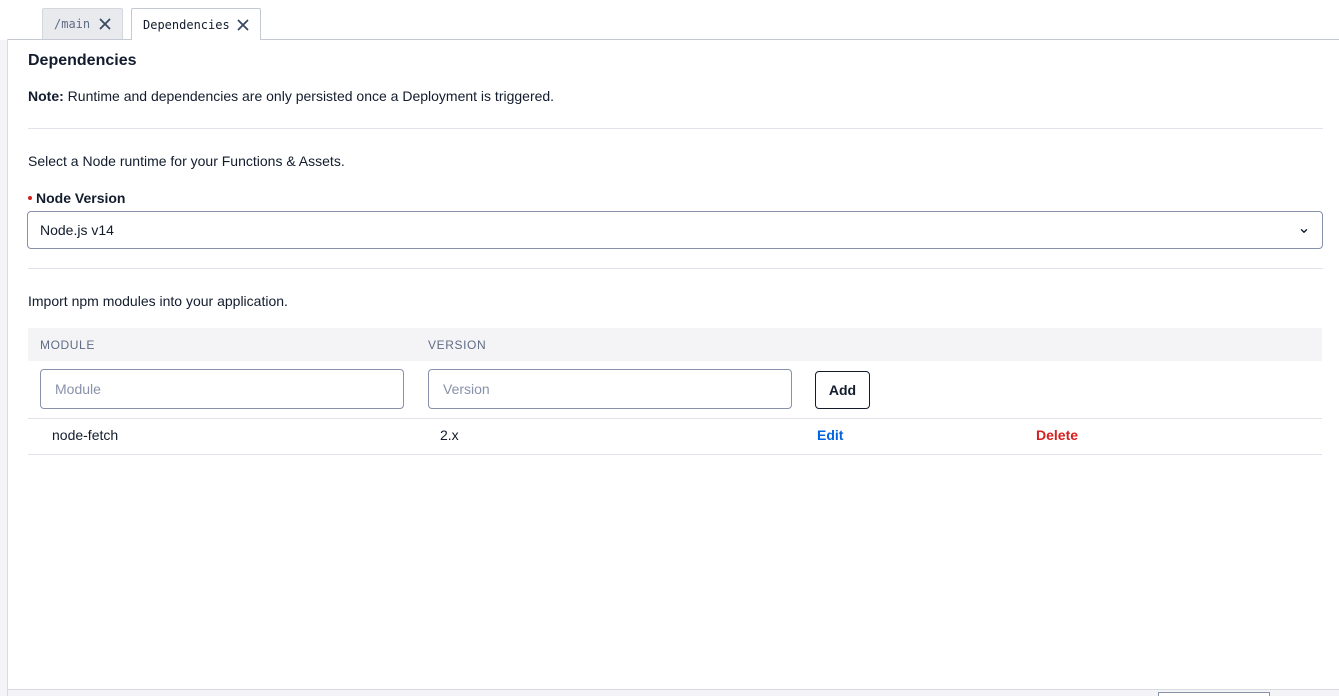 The width and height of the screenshot is (1339, 696). Describe the element at coordinates (1304, 230) in the screenshot. I see `chevron-down-icon` at that location.